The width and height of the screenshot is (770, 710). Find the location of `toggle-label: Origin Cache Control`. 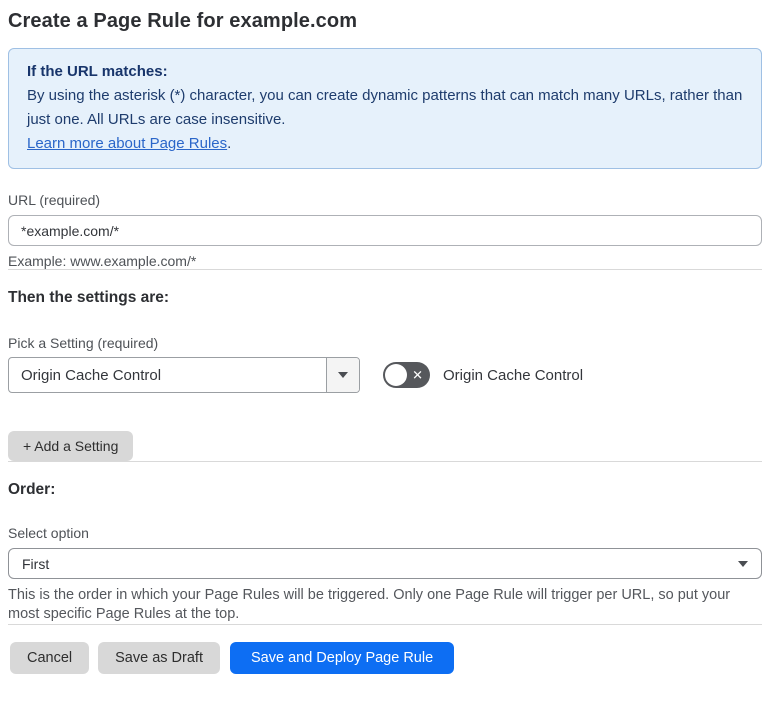

toggle-label: Origin Cache Control is located at coordinates (513, 375).